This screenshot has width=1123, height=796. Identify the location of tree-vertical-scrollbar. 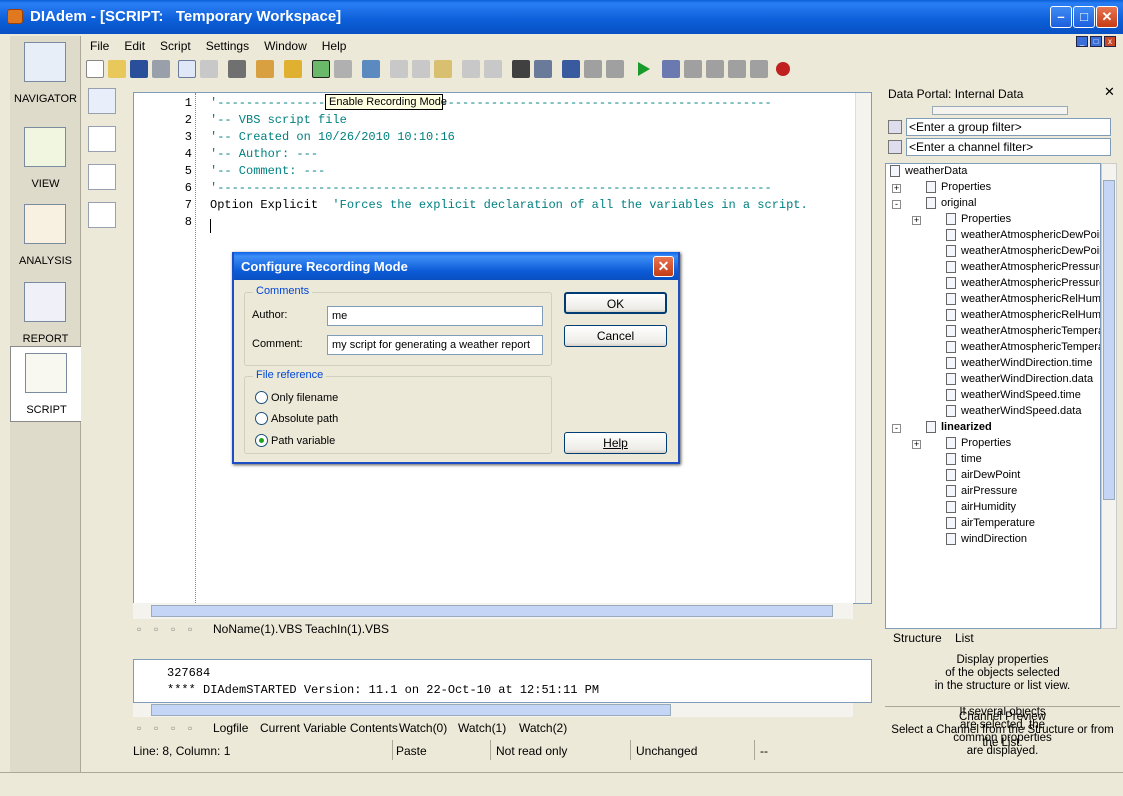
(1109, 396).